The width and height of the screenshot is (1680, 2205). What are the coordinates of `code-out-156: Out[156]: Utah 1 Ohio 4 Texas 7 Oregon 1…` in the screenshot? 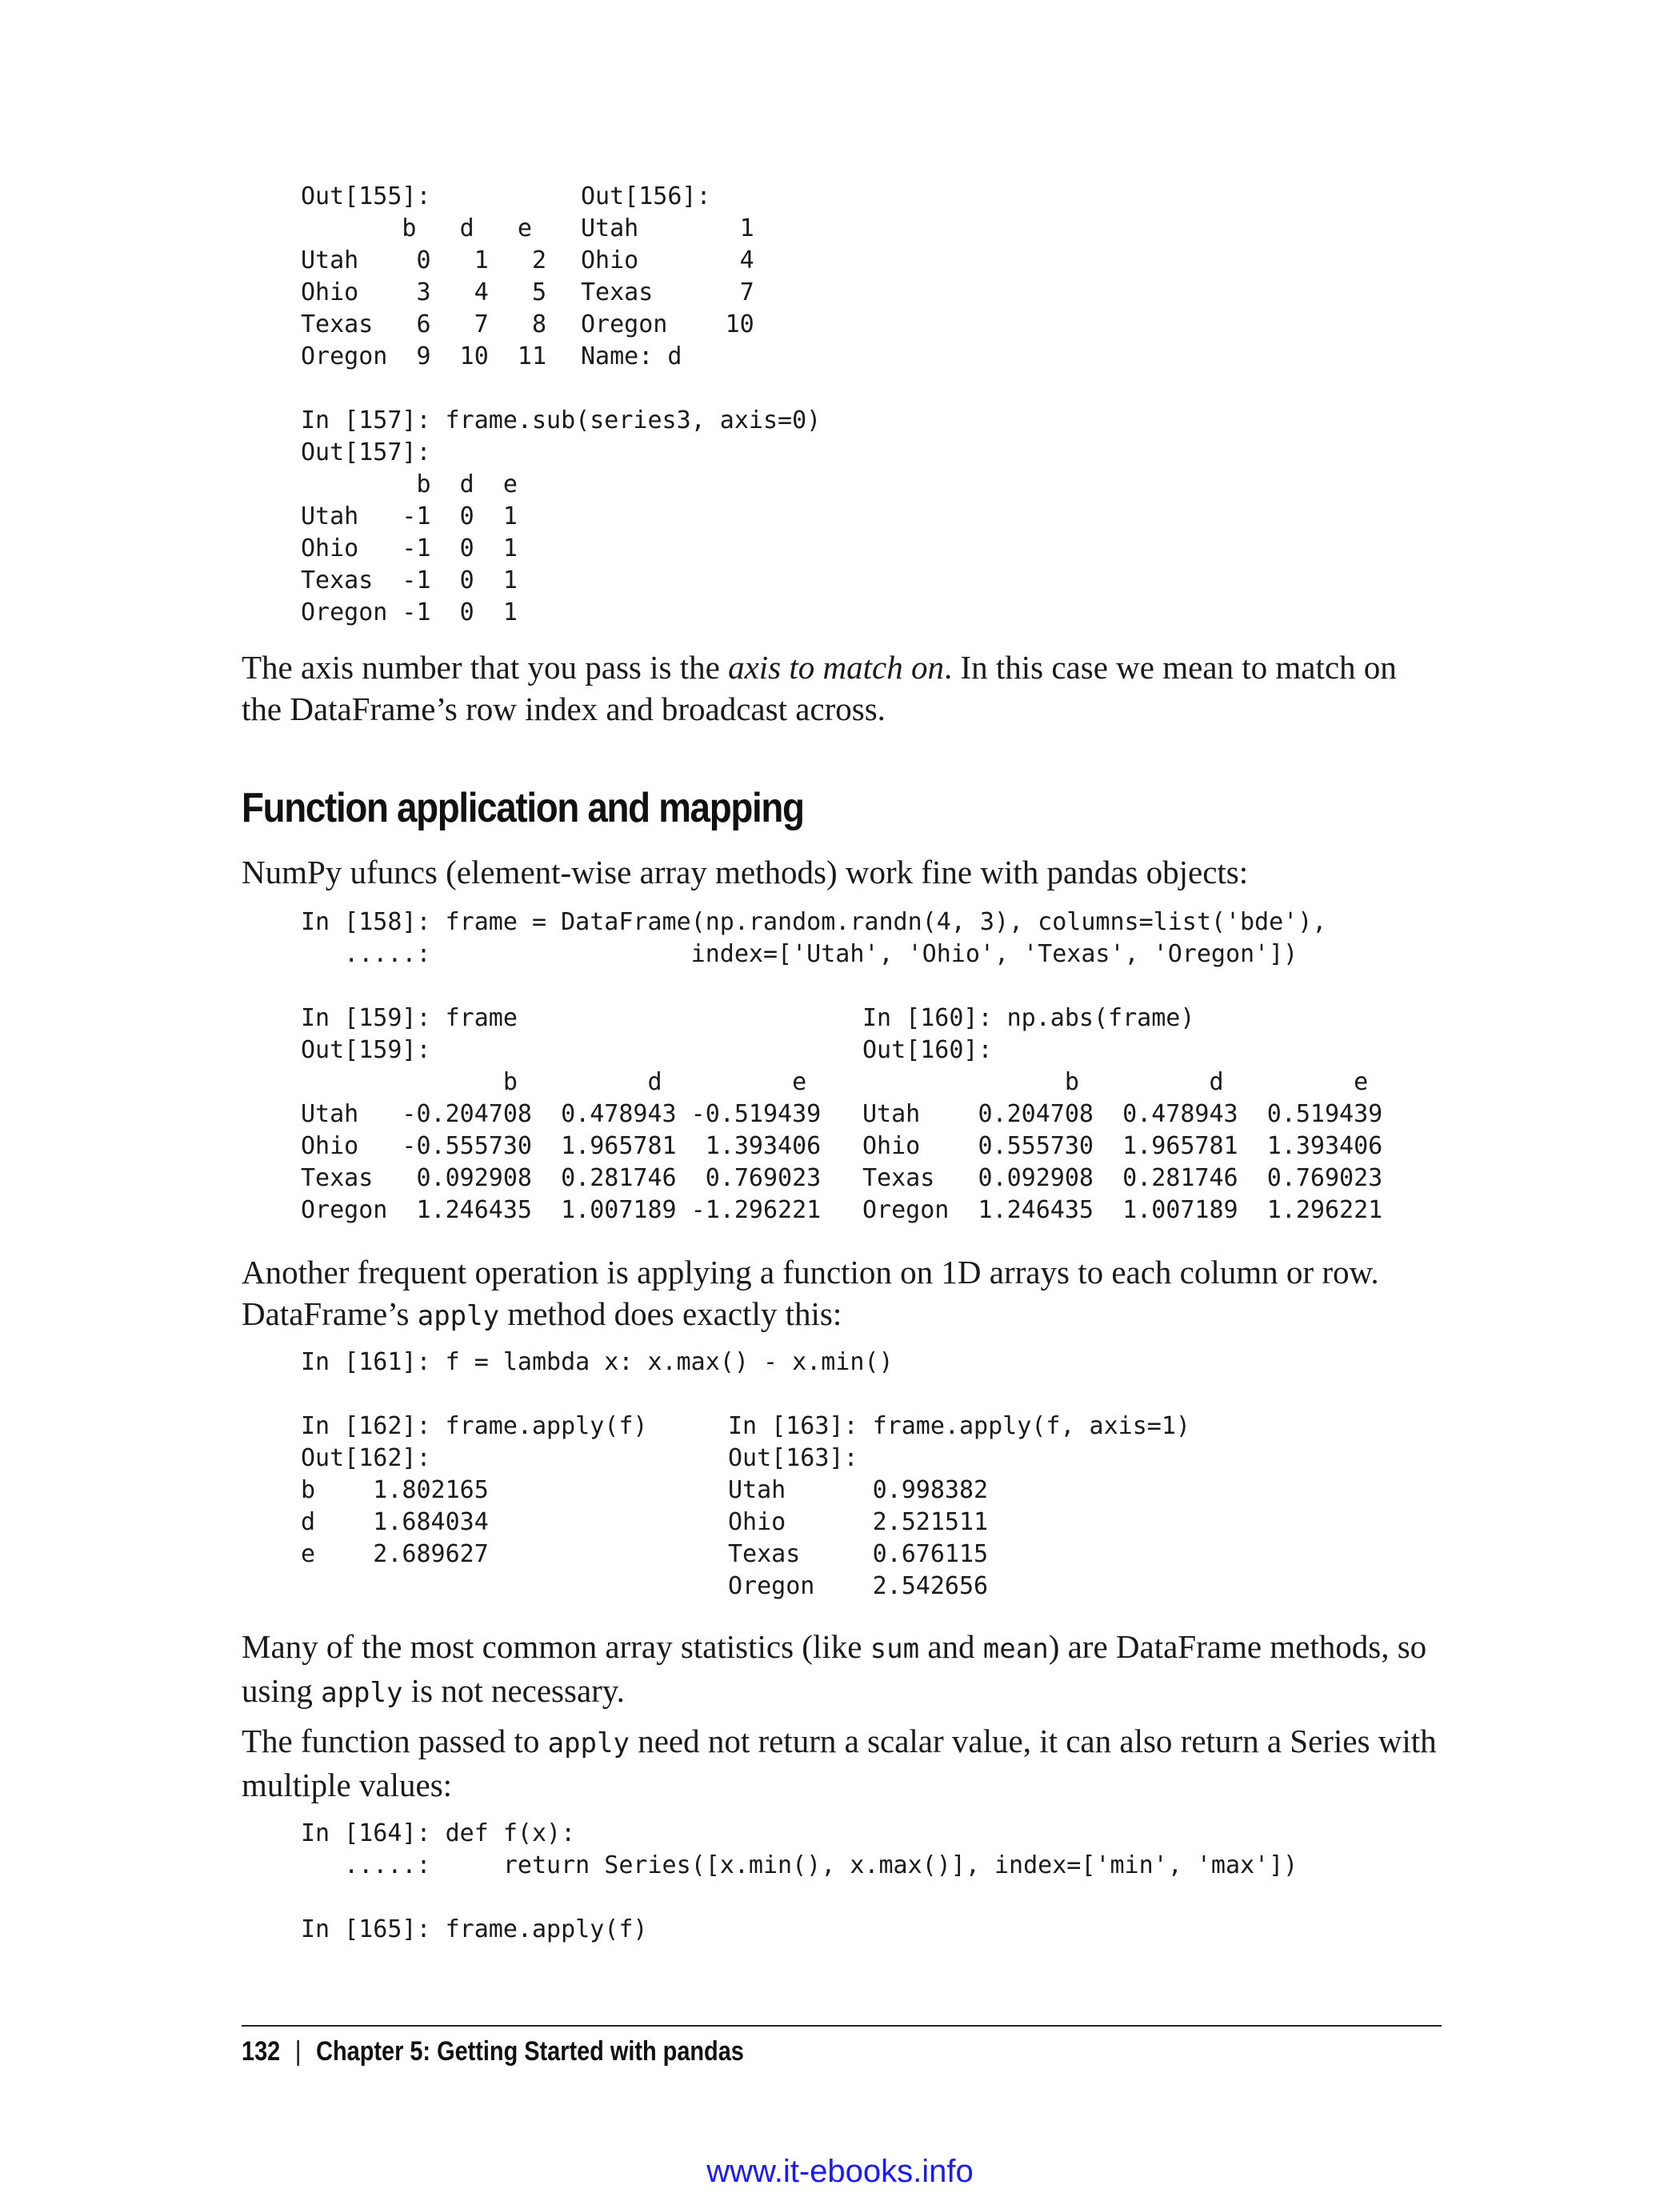 It's located at (667, 276).